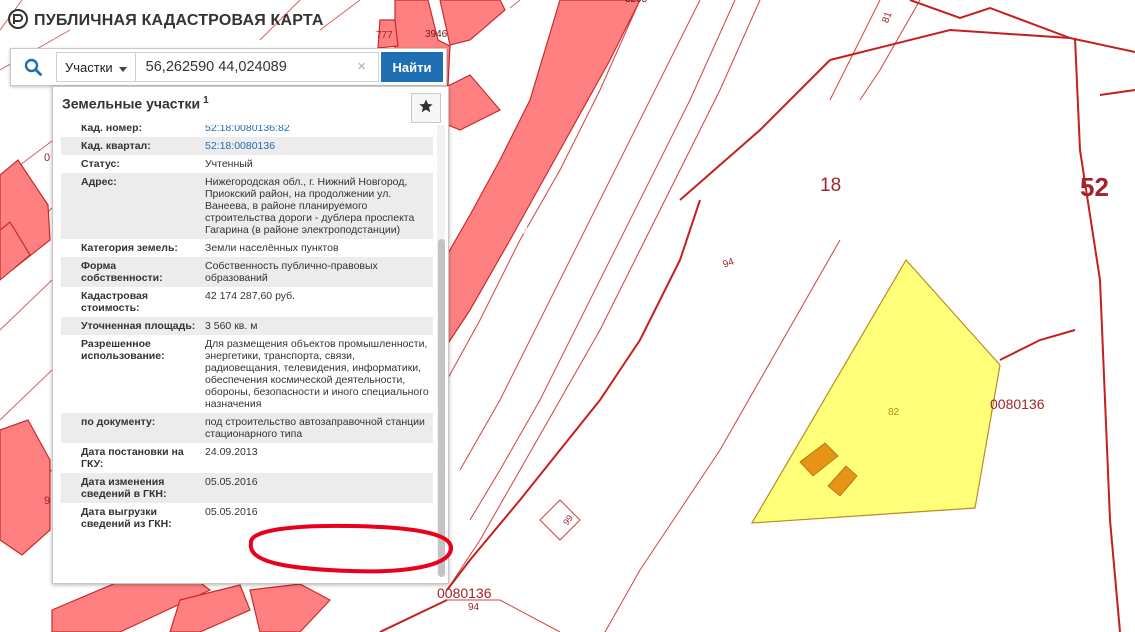  I want to click on search-icon, so click(33, 67).